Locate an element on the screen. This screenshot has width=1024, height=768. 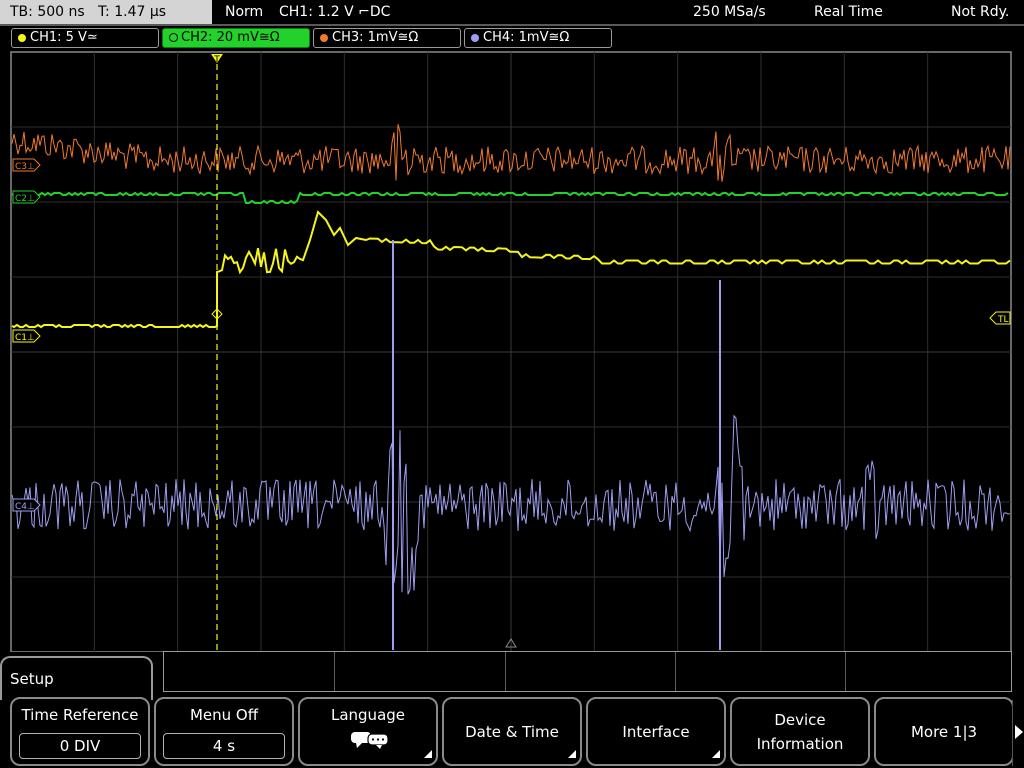
channel-tab-label: CH4: 1mV≅Ω is located at coordinates (526, 37).